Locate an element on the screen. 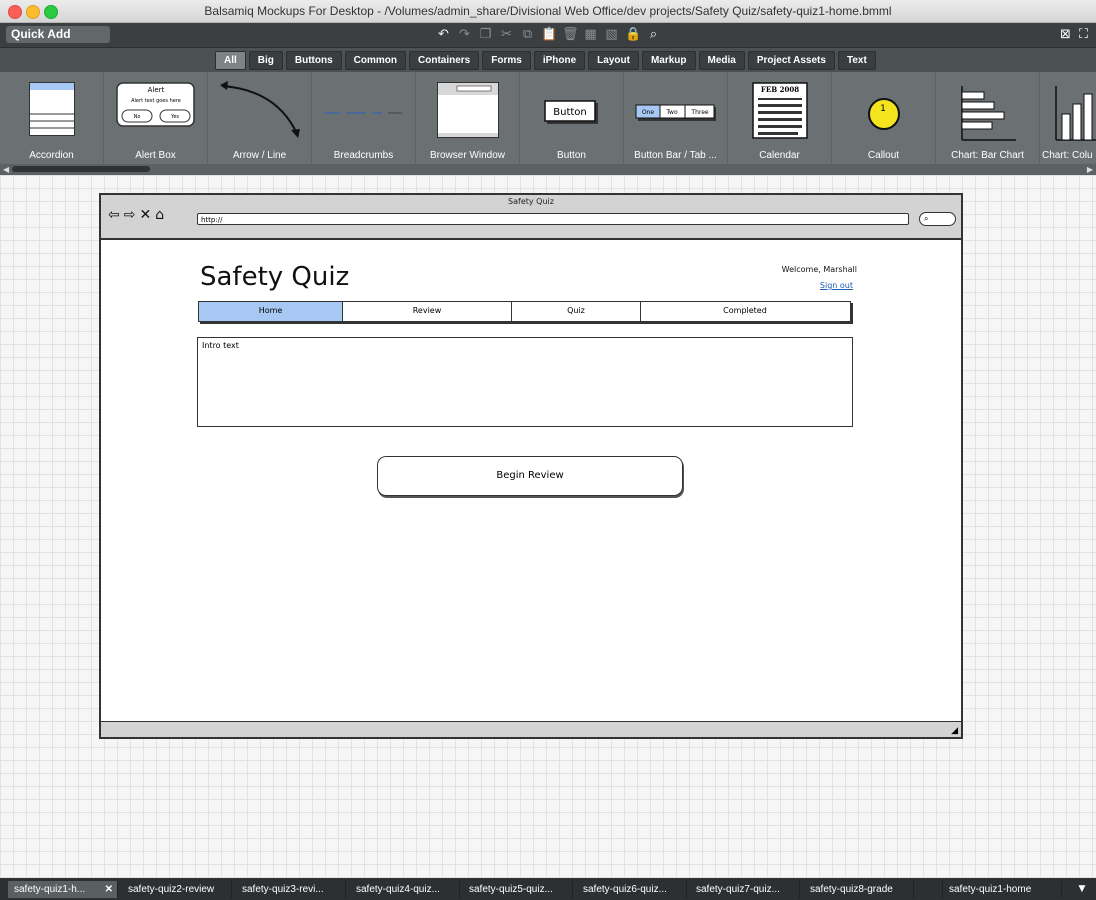  close-tab-icon: ✕ is located at coordinates (109, 889).